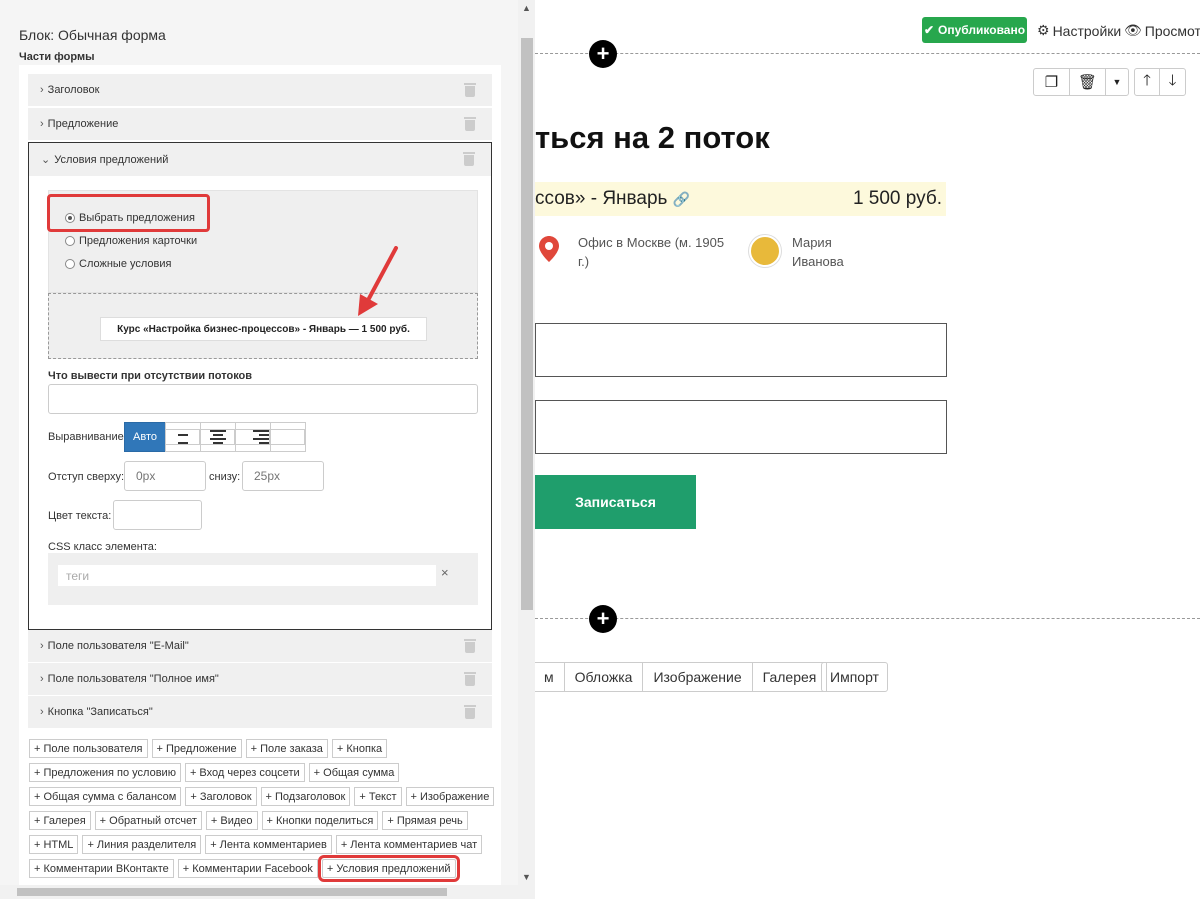 Image resolution: width=1200 pixels, height=899 pixels. What do you see at coordinates (150, 376) in the screenshot?
I see `no-streams-label: Что вывести при отсутствии потоков` at bounding box center [150, 376].